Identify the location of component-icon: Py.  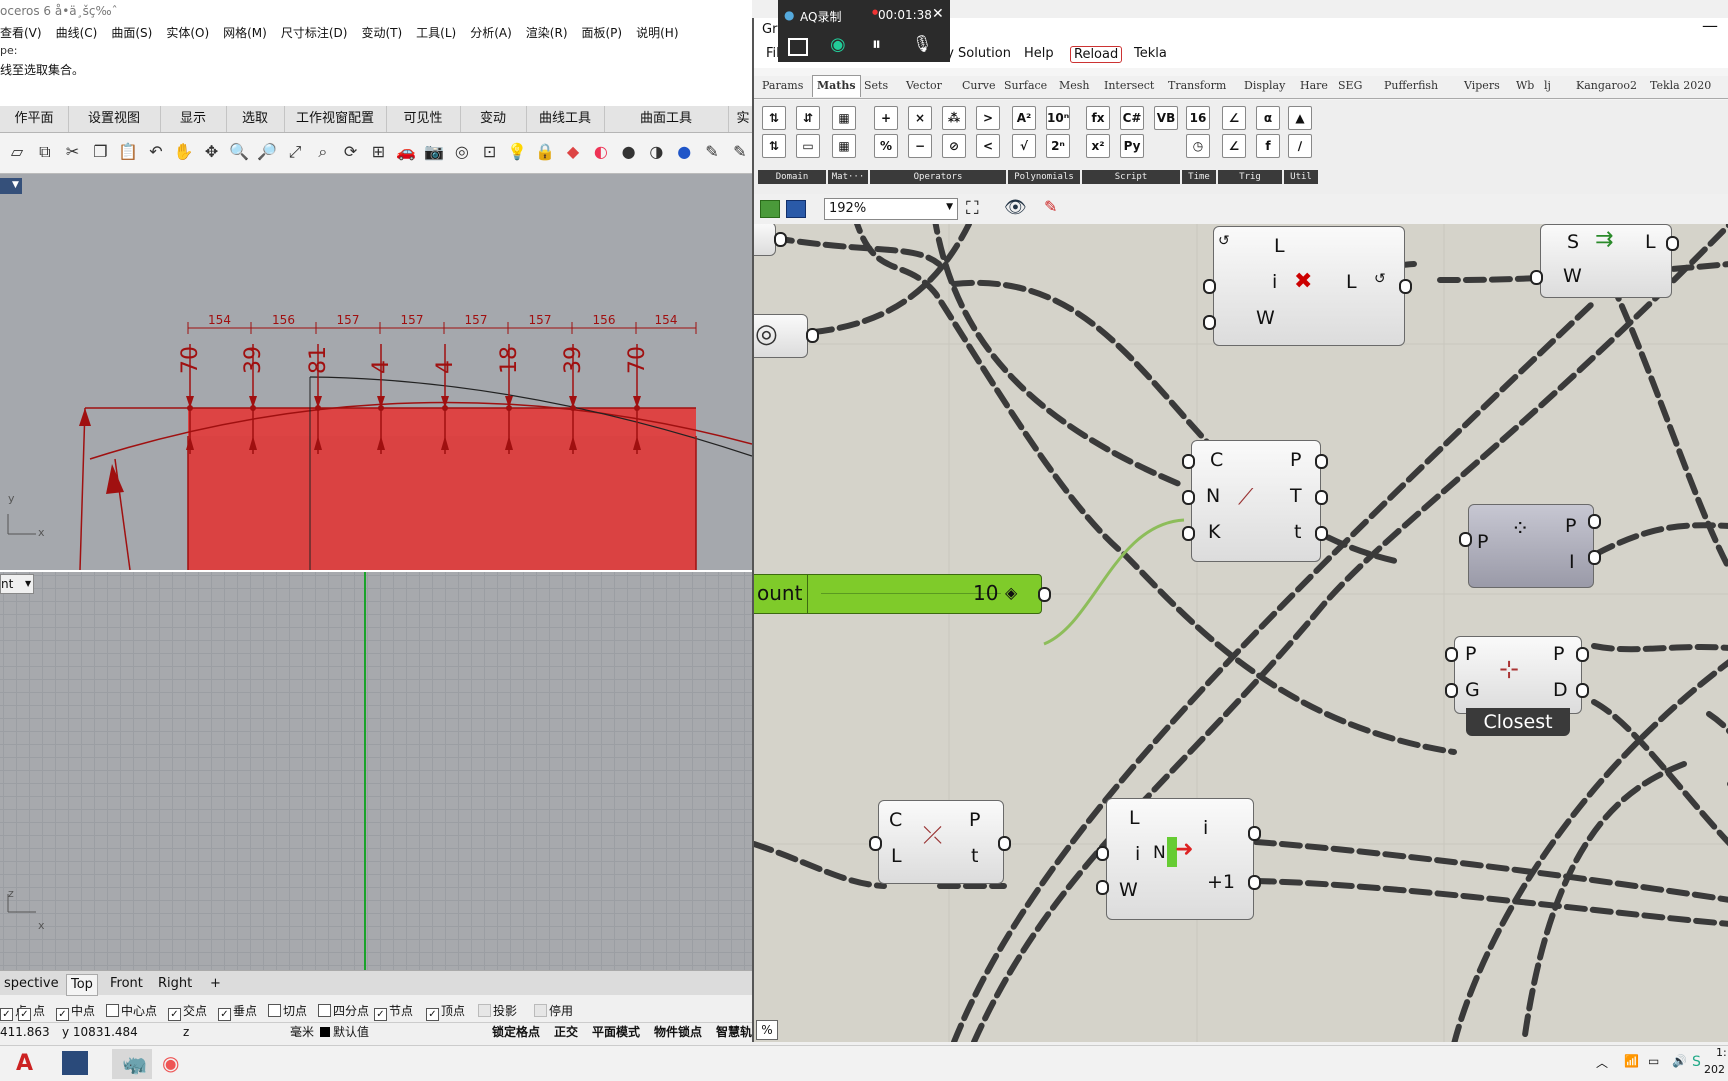
(1132, 146).